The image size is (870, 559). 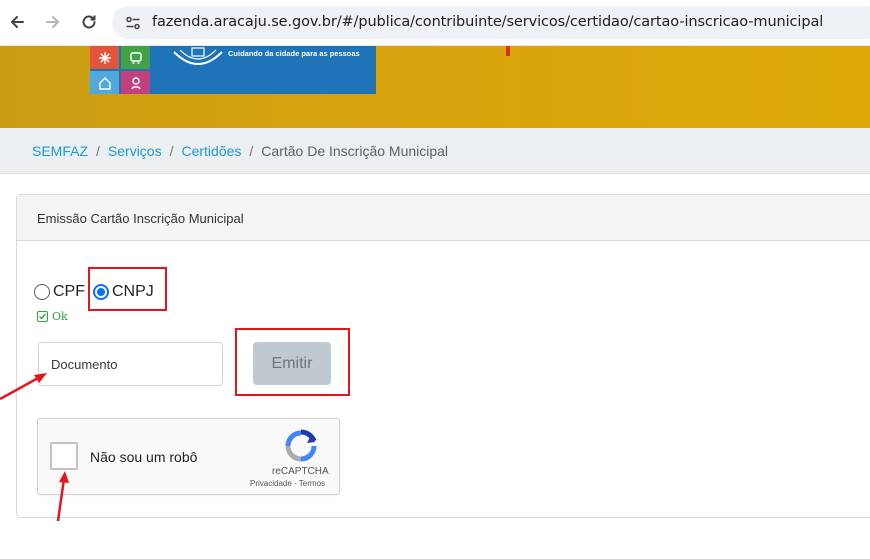 What do you see at coordinates (211, 151) in the screenshot?
I see `breadcrumb-certidoes: Certidões` at bounding box center [211, 151].